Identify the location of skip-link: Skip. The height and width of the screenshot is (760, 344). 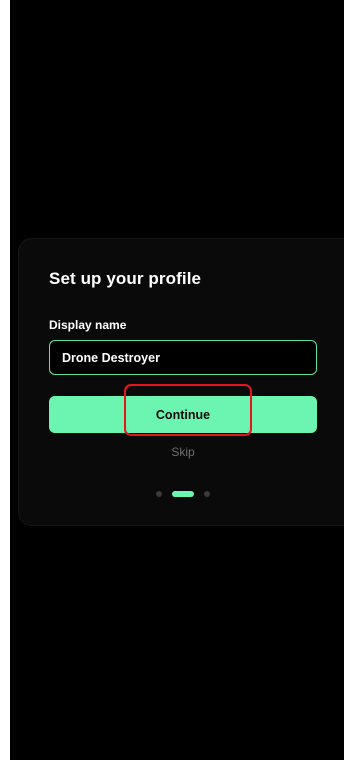
(181, 452).